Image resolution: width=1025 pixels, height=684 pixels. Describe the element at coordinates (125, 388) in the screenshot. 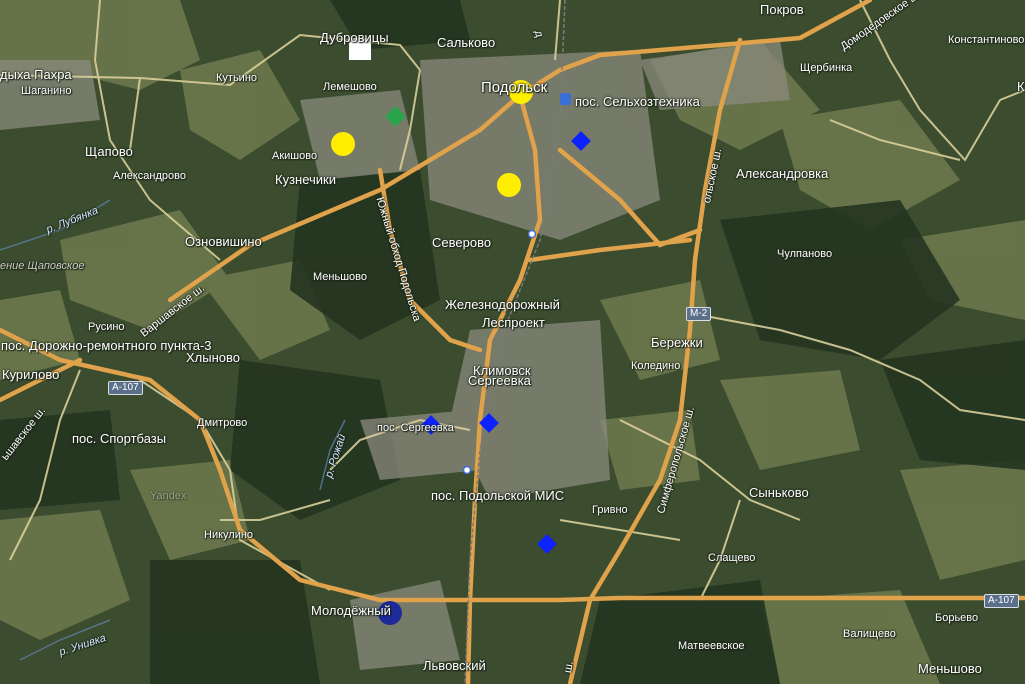

I see `shield-a107-west: А-107` at that location.